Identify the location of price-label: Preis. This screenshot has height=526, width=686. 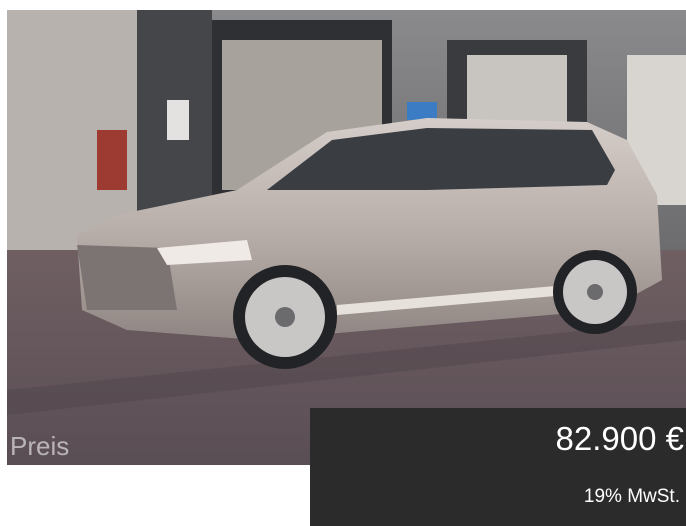
(40, 446).